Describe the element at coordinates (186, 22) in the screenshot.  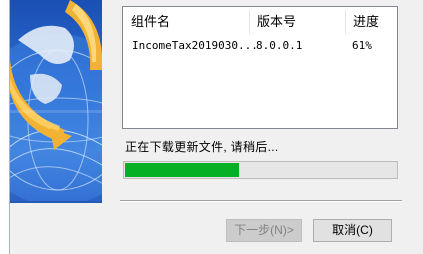
I see `column-header-name: 组件名` at that location.